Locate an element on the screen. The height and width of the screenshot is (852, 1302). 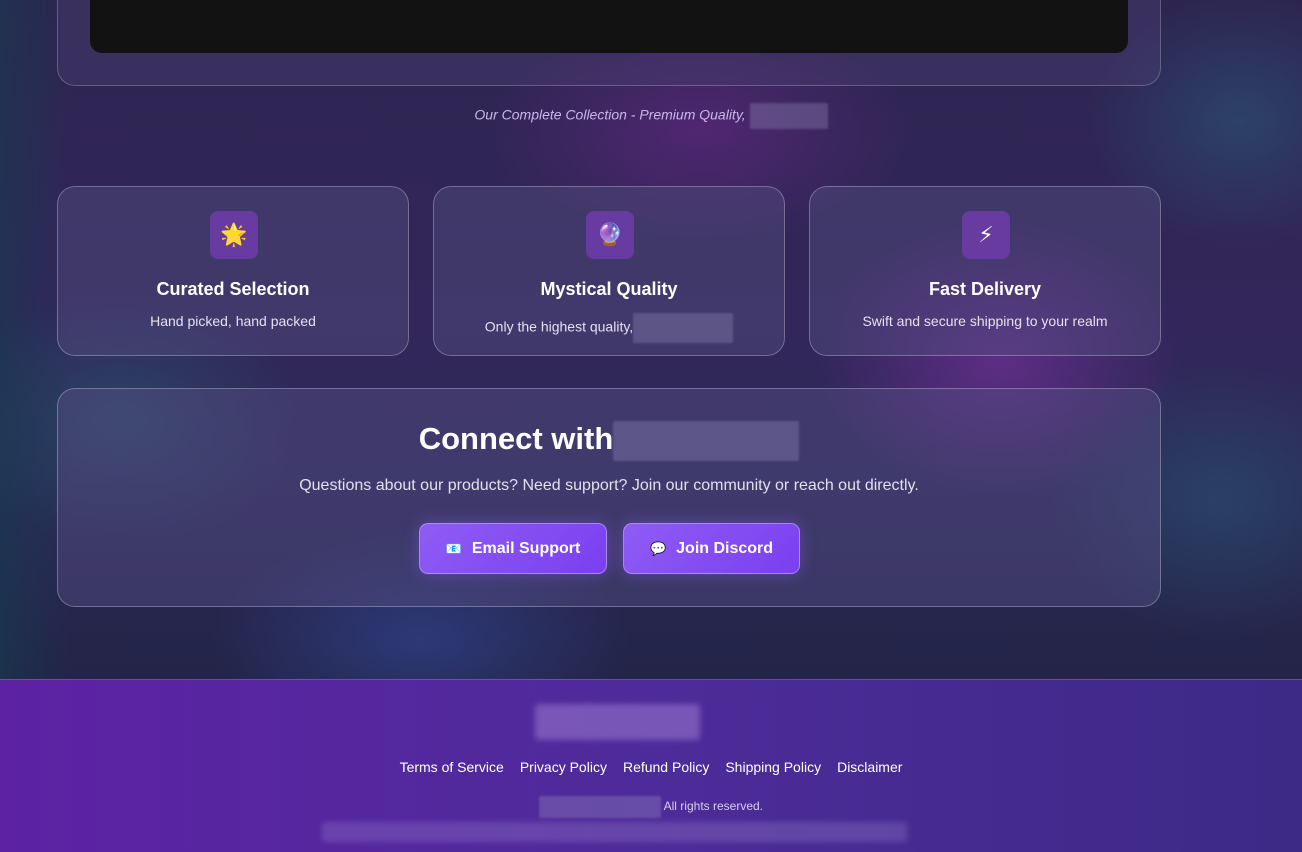
footer-logo is located at coordinates (617, 722).